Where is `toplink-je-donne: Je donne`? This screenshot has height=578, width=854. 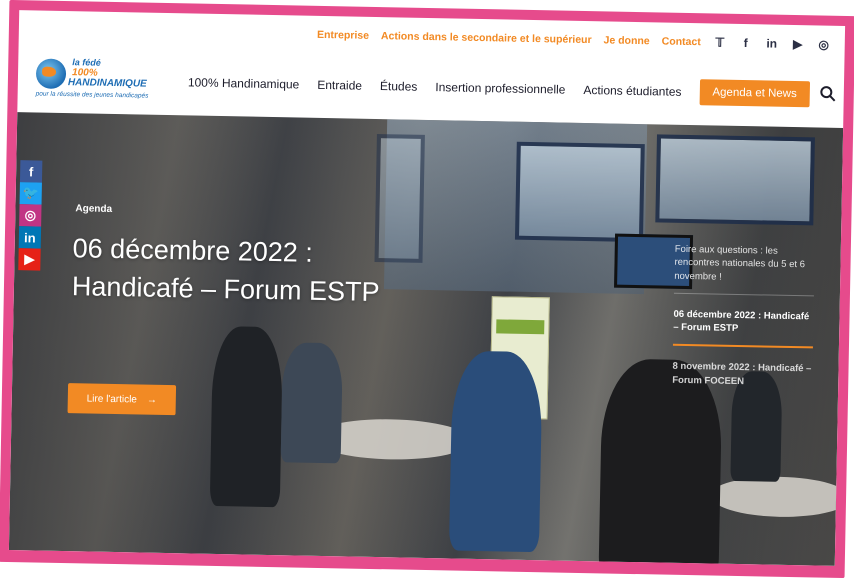 toplink-je-donne: Je donne is located at coordinates (626, 40).